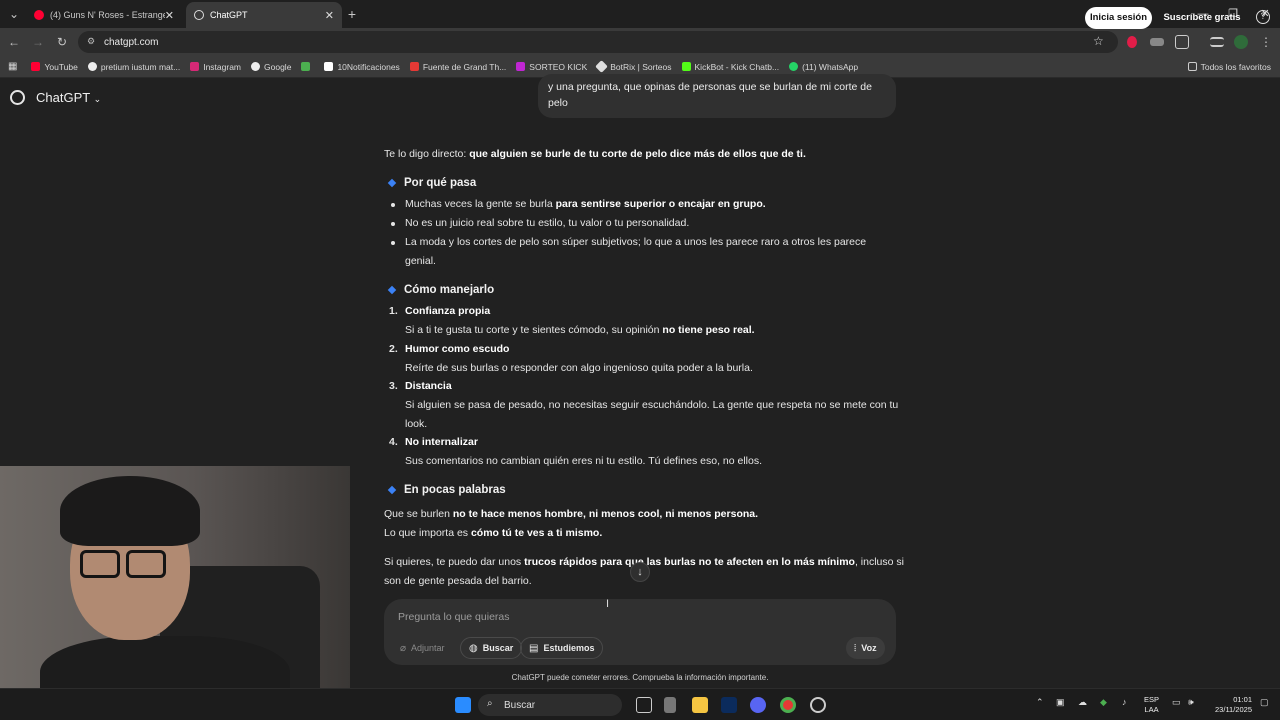 The width and height of the screenshot is (1280, 720). I want to click on file-explorer-icon, so click(700, 705).